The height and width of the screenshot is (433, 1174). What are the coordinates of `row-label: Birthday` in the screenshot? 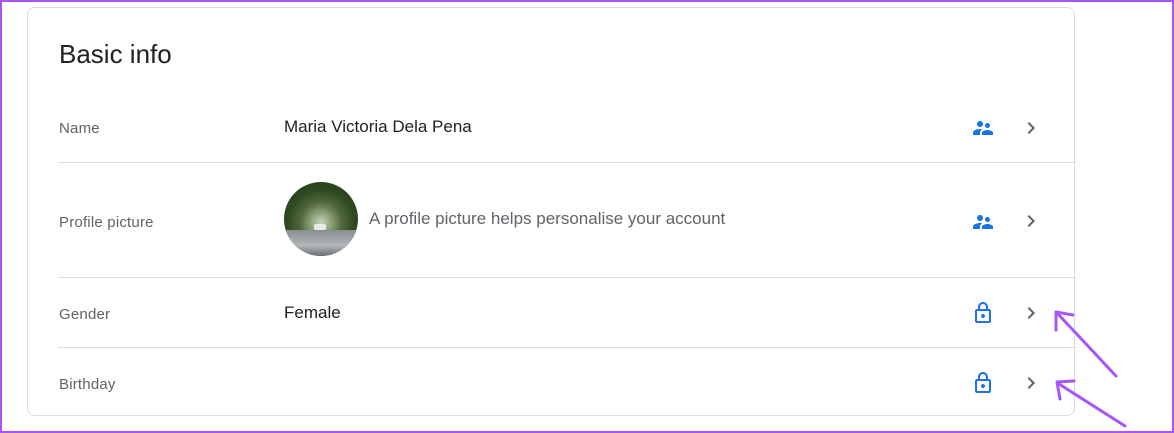 It's located at (87, 384).